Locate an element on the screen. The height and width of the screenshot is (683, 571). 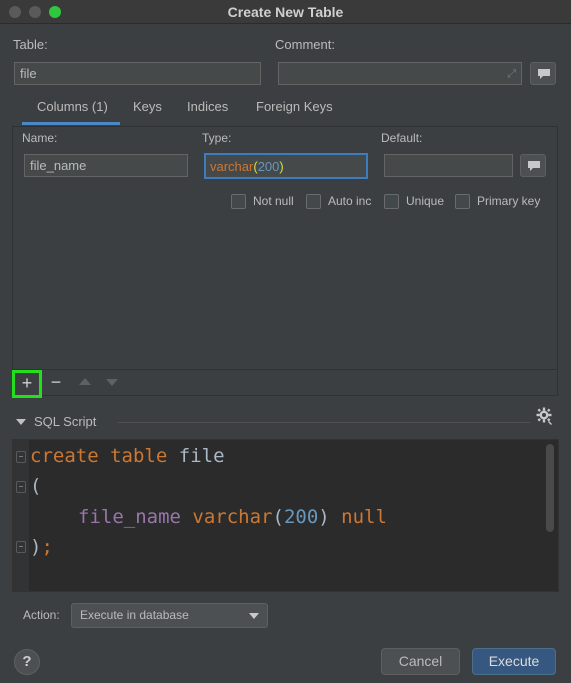
default-bubble-button is located at coordinates (533, 165).